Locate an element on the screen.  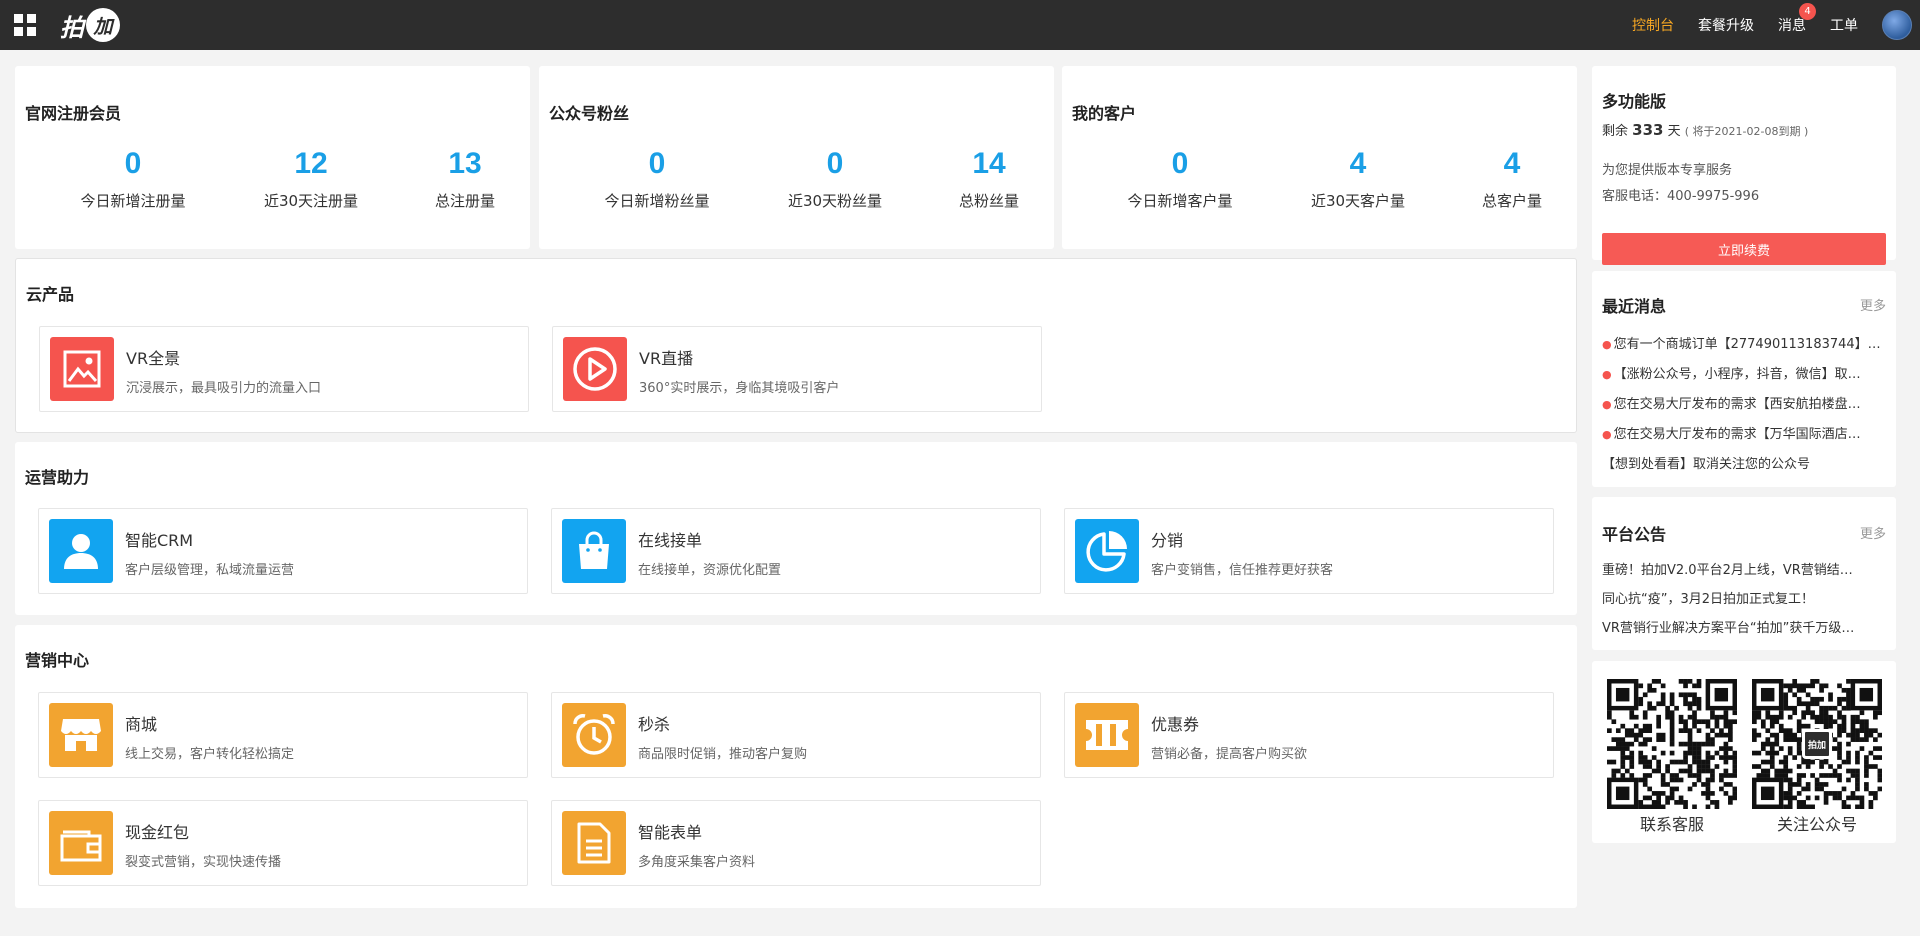
service-line: 为您提供版本专享服务 is located at coordinates (1667, 170).